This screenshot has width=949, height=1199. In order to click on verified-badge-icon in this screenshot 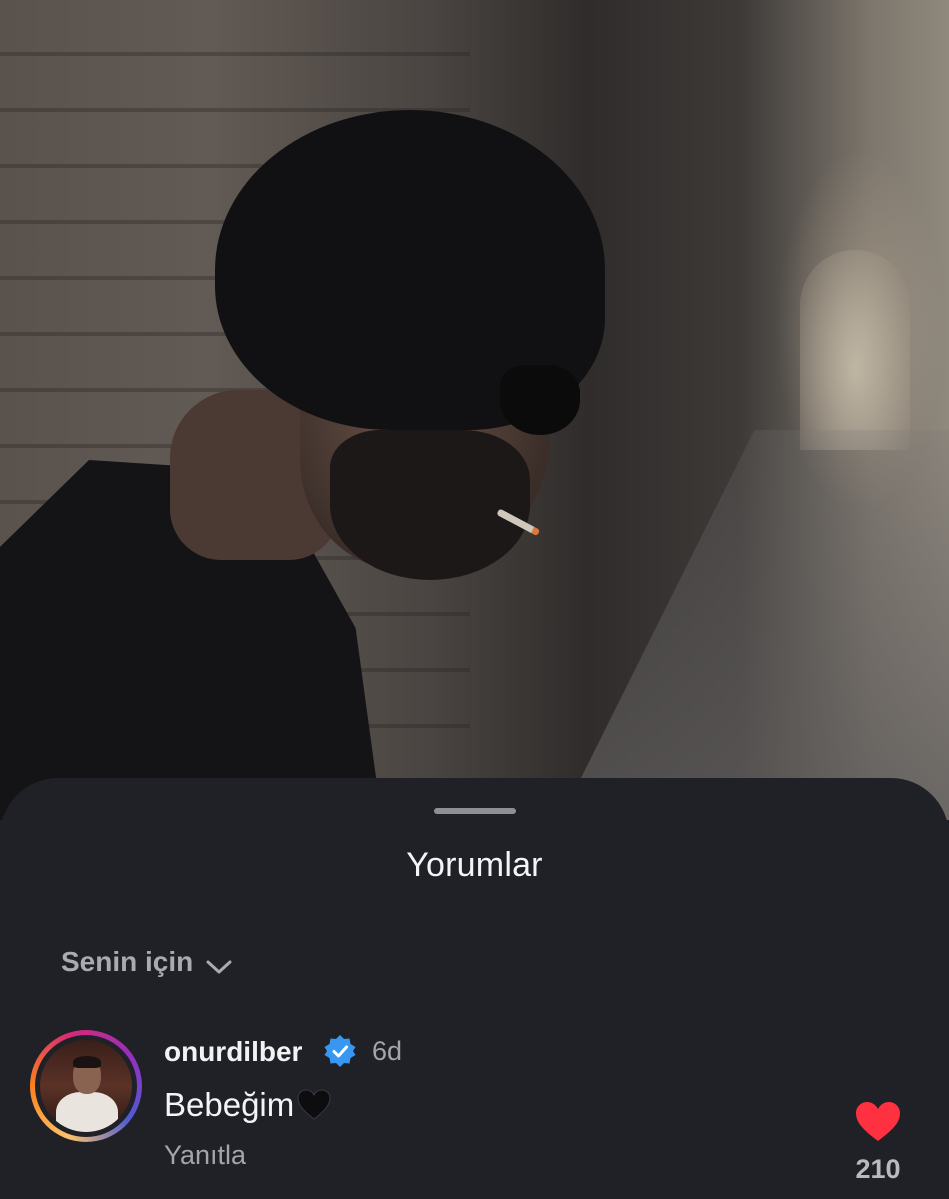, I will do `click(340, 1051)`.